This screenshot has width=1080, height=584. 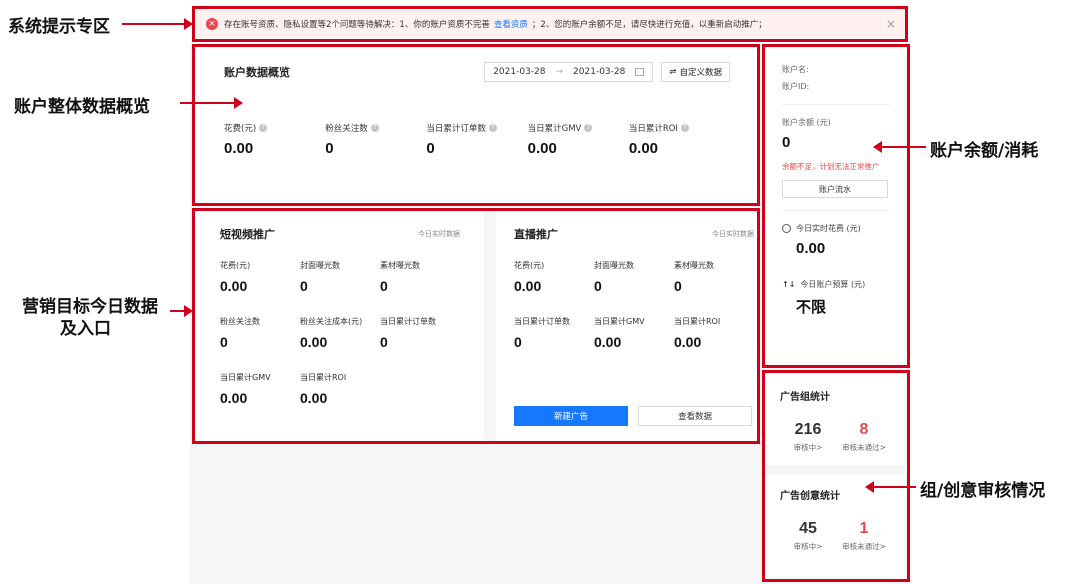 What do you see at coordinates (836, 206) in the screenshot?
I see `balance-highlight-box` at bounding box center [836, 206].